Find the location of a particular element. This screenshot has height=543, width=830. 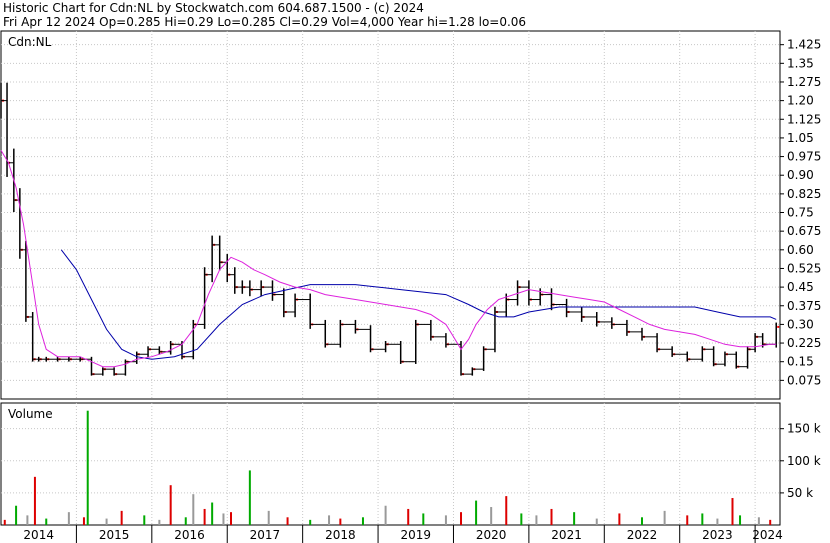

x-tick-label: 2019 is located at coordinates (415, 535).